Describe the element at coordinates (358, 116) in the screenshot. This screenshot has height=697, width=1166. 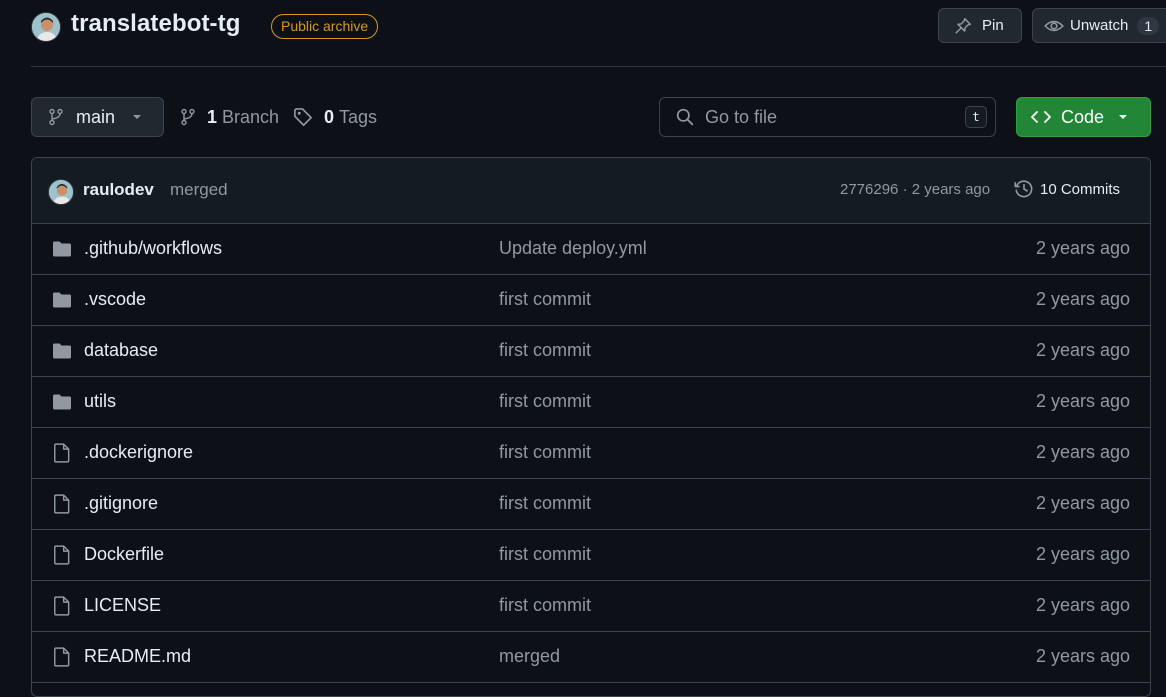
I see `tag-label: Tags` at that location.